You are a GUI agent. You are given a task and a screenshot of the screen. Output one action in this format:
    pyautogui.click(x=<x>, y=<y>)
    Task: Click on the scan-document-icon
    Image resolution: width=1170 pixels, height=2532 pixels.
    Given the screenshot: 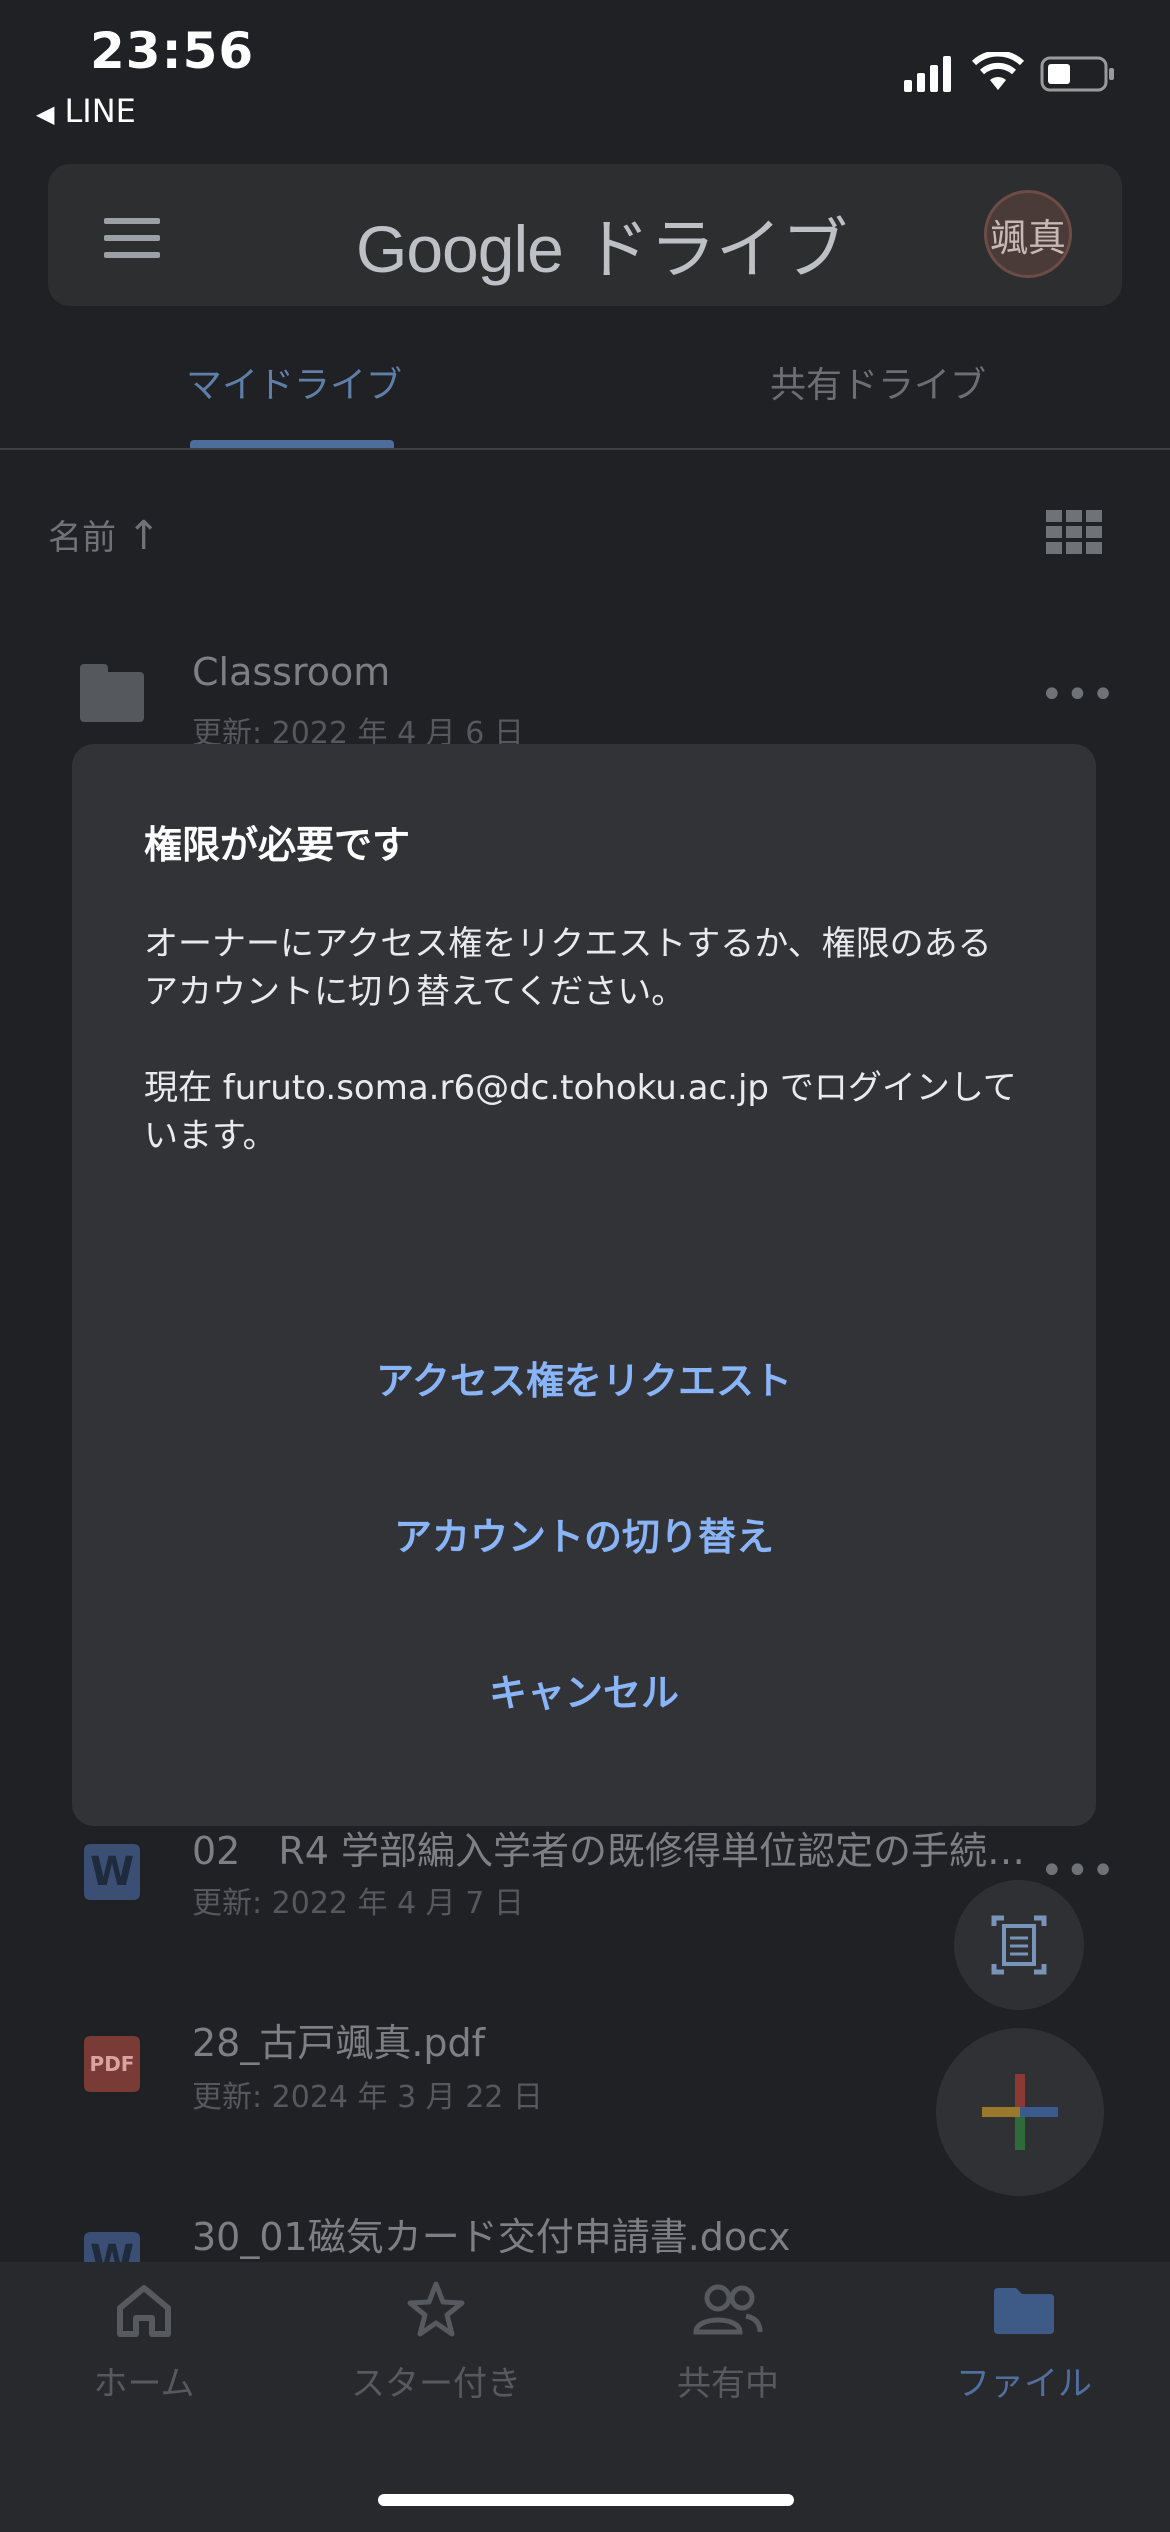 What is the action you would take?
    pyautogui.click(x=1019, y=1945)
    